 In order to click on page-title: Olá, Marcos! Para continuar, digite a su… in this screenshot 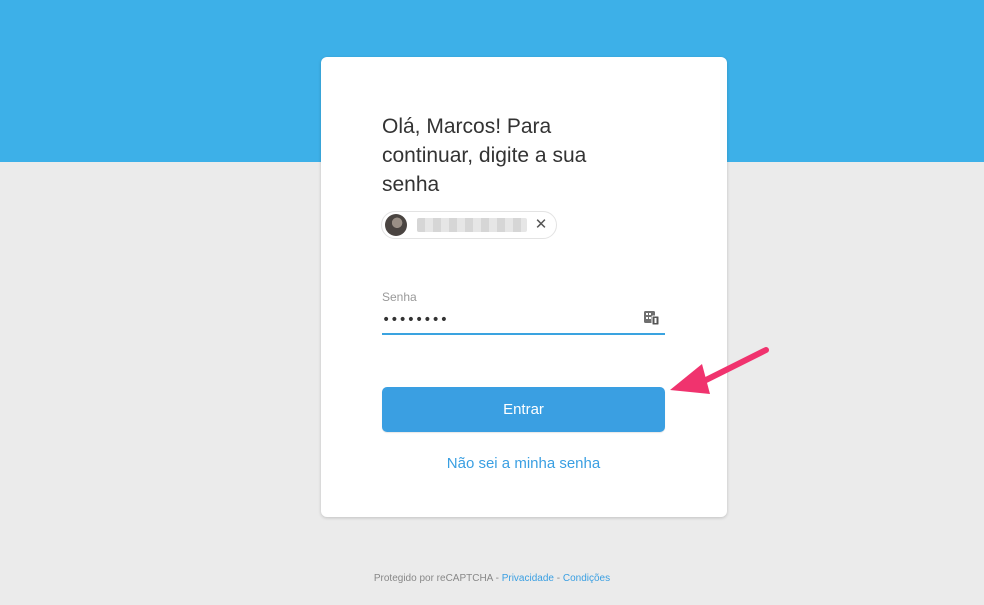, I will do `click(484, 155)`.